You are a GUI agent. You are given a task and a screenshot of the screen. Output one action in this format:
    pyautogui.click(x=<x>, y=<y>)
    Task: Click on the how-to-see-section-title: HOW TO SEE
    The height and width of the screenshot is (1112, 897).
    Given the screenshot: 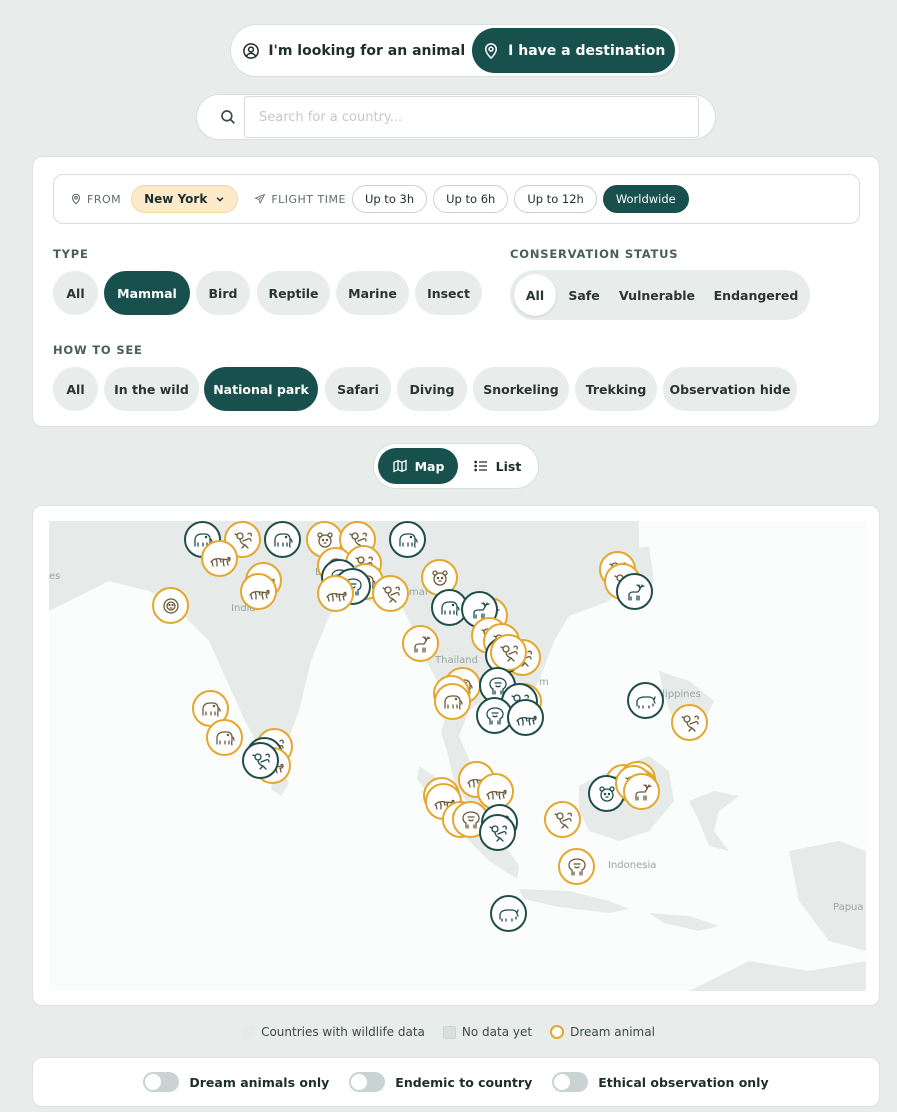 What is the action you would take?
    pyautogui.click(x=98, y=350)
    